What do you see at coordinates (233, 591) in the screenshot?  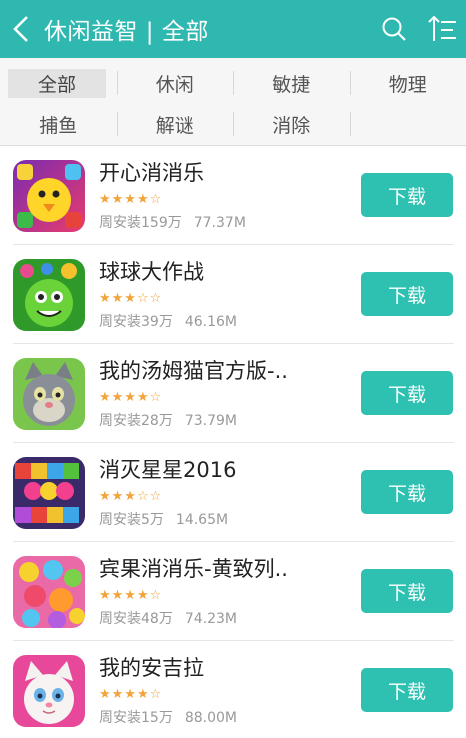 I see `list-item: 宾果消消乐-黄致列.. ★★★★☆ 周安装48万 74.23M 下载` at bounding box center [233, 591].